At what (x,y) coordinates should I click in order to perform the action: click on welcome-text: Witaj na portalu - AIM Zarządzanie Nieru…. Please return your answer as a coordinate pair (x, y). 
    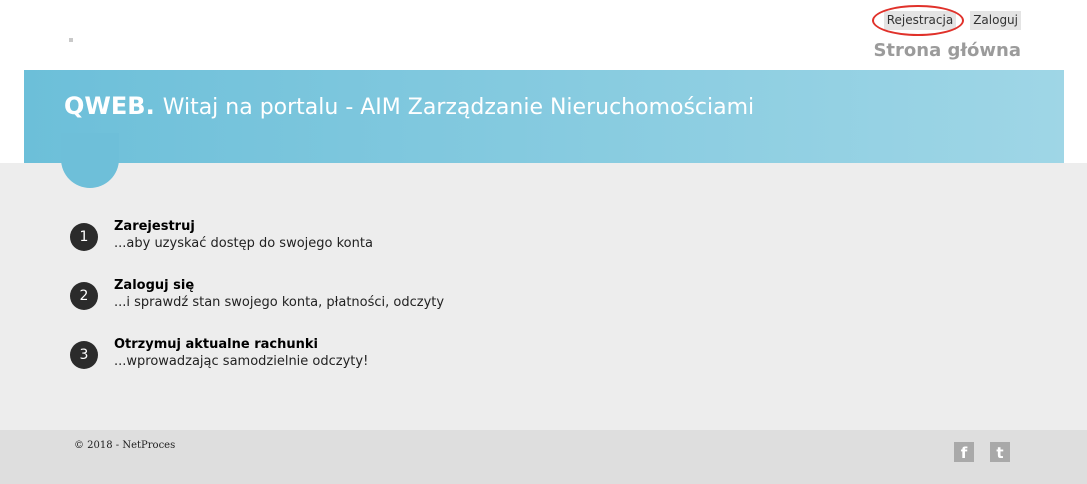
    Looking at the image, I should click on (458, 107).